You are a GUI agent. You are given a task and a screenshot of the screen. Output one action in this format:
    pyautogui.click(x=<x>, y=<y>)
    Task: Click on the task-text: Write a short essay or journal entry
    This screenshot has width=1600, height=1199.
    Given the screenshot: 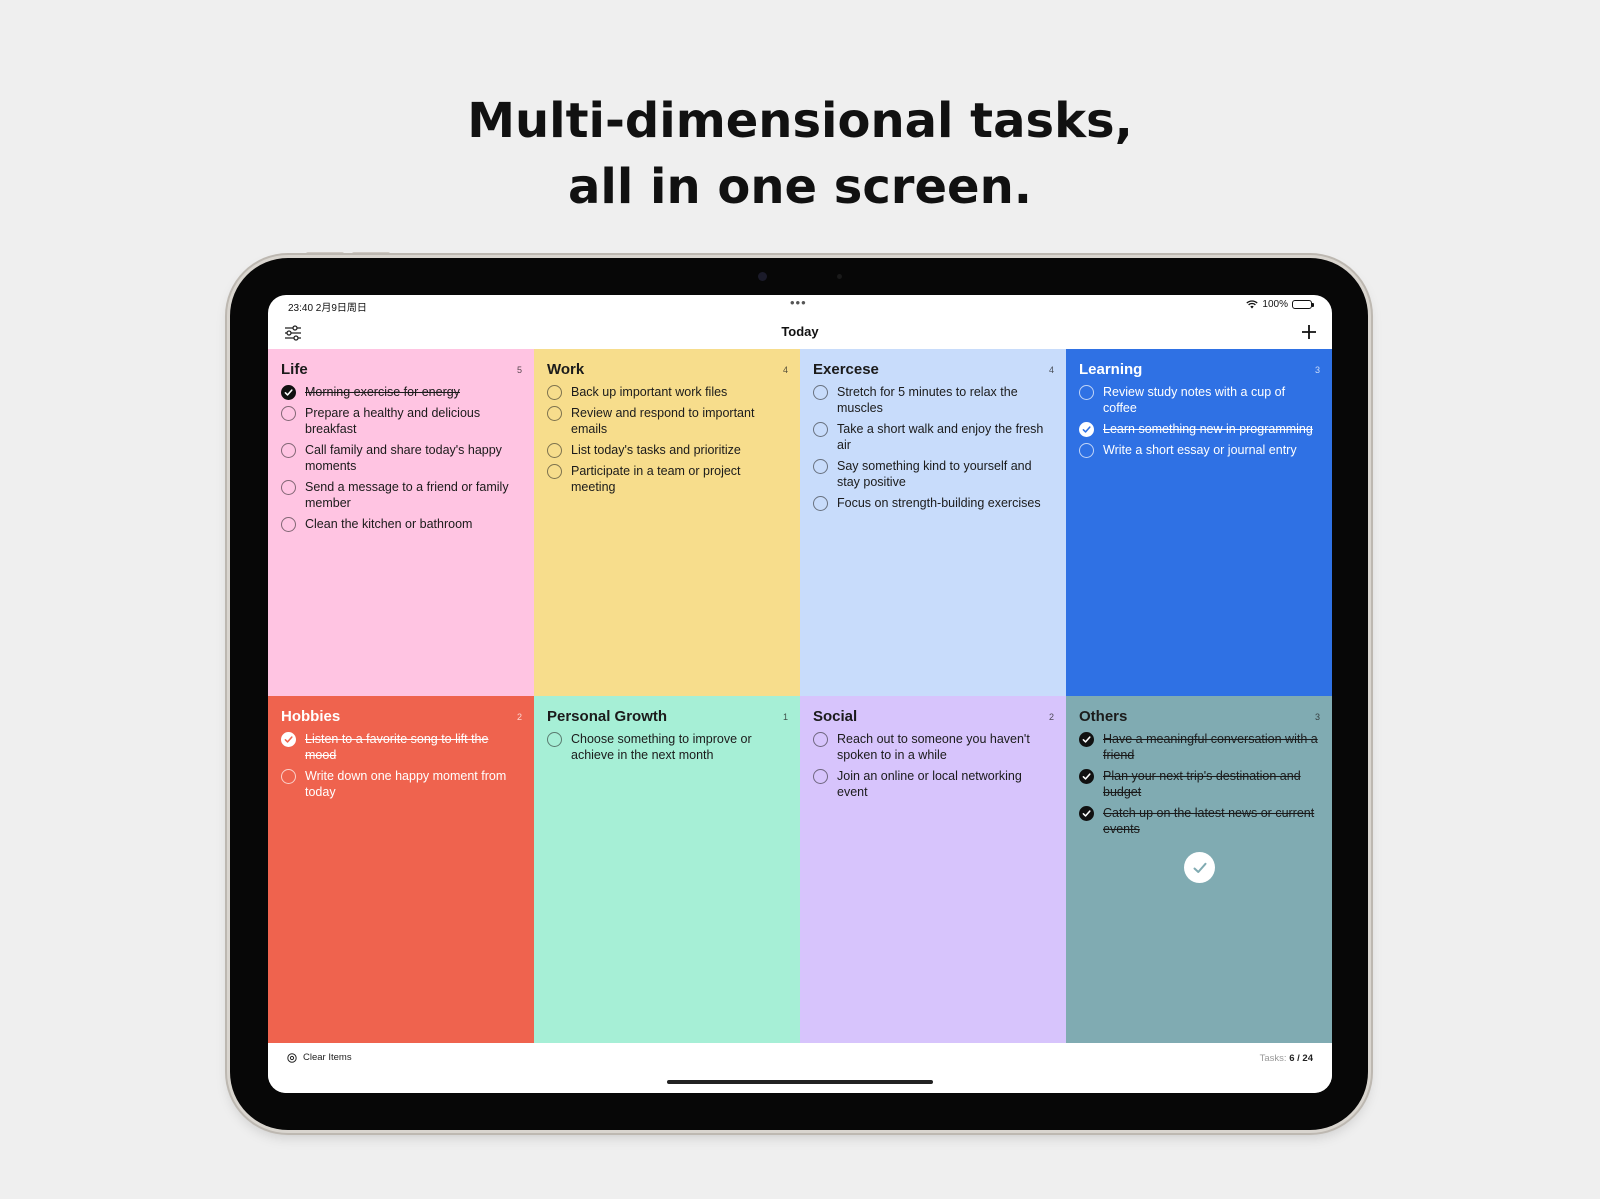 What is the action you would take?
    pyautogui.click(x=1200, y=450)
    